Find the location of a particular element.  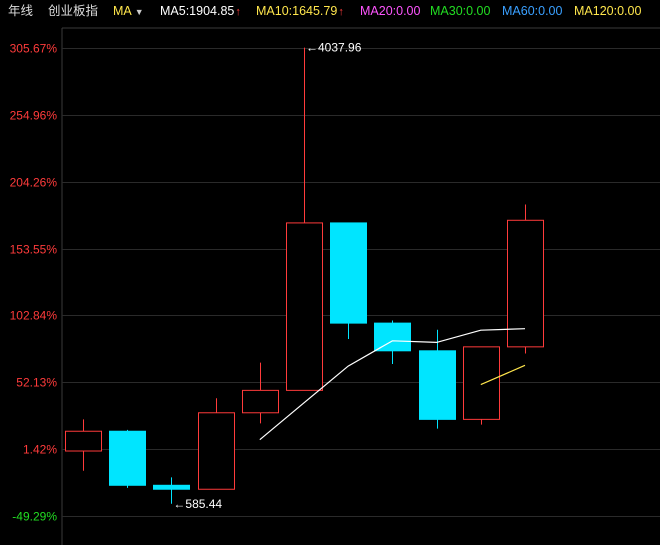

ma-item: MA10:1645.79↑ is located at coordinates (300, 11).